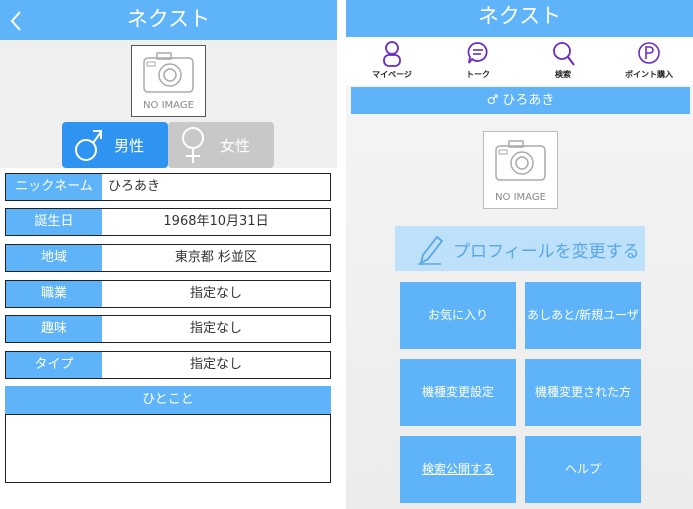 This screenshot has width=693, height=509. Describe the element at coordinates (564, 54) in the screenshot. I see `search-icon` at that location.